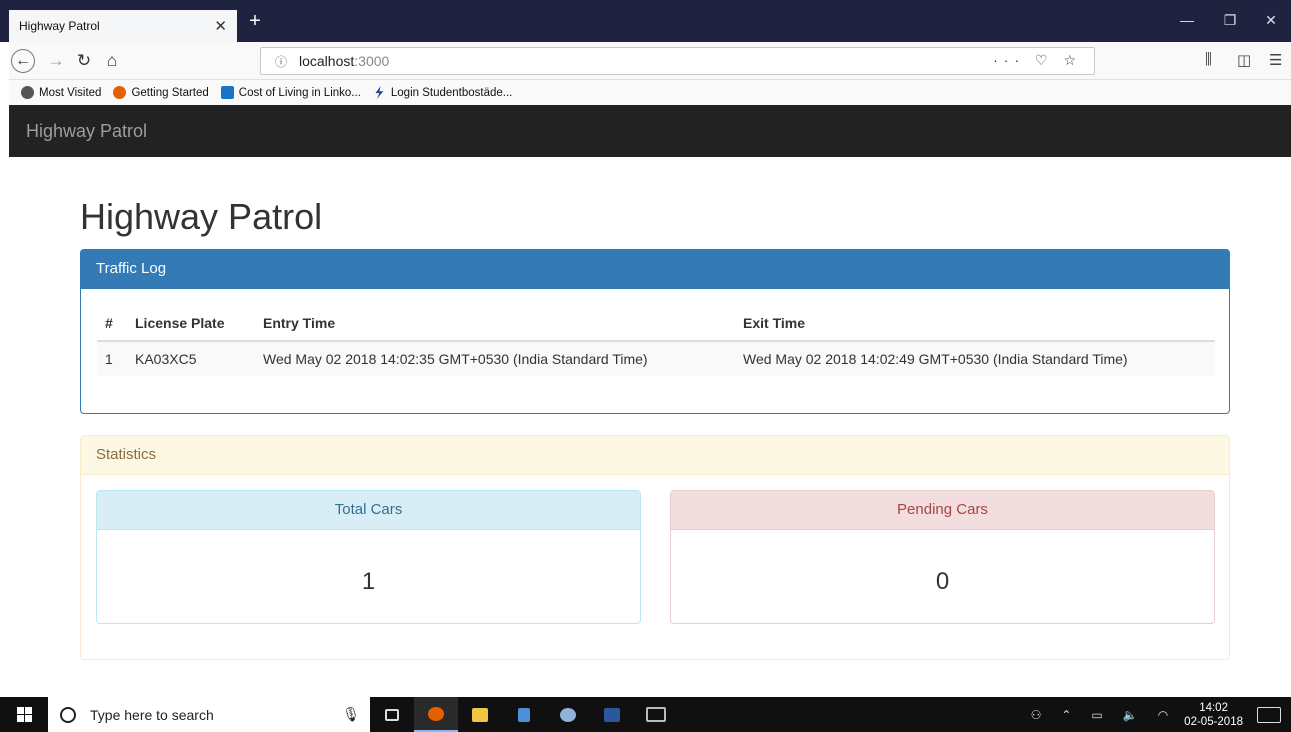 This screenshot has height=732, width=1291. Describe the element at coordinates (1269, 714) in the screenshot. I see `notification-icon` at that location.